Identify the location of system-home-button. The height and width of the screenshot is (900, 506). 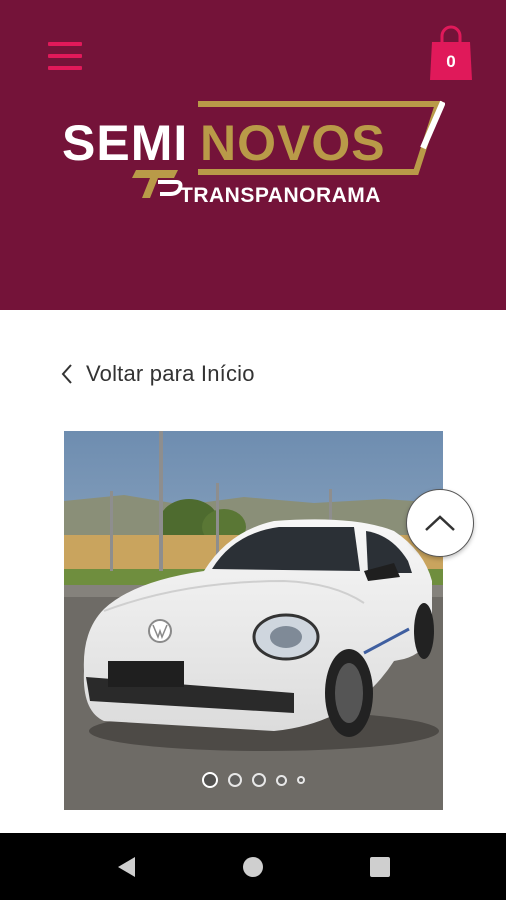
(253, 867).